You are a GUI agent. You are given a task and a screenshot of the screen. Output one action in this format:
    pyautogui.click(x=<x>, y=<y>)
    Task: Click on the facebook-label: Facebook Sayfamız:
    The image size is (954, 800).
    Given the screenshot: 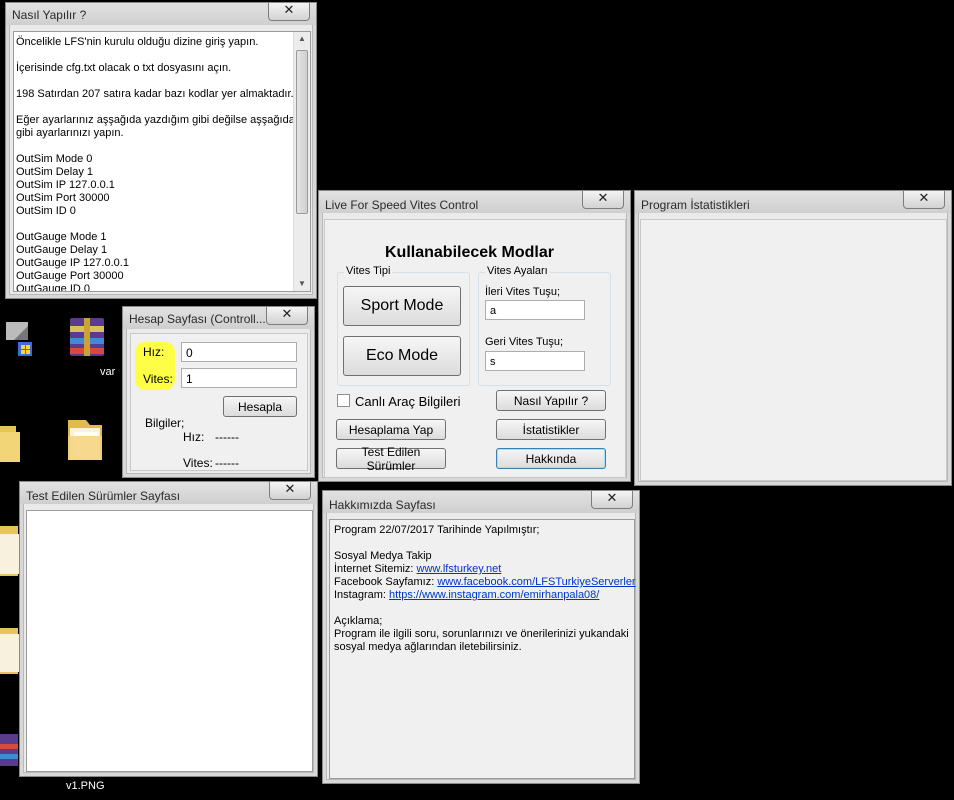 What is the action you would take?
    pyautogui.click(x=386, y=582)
    